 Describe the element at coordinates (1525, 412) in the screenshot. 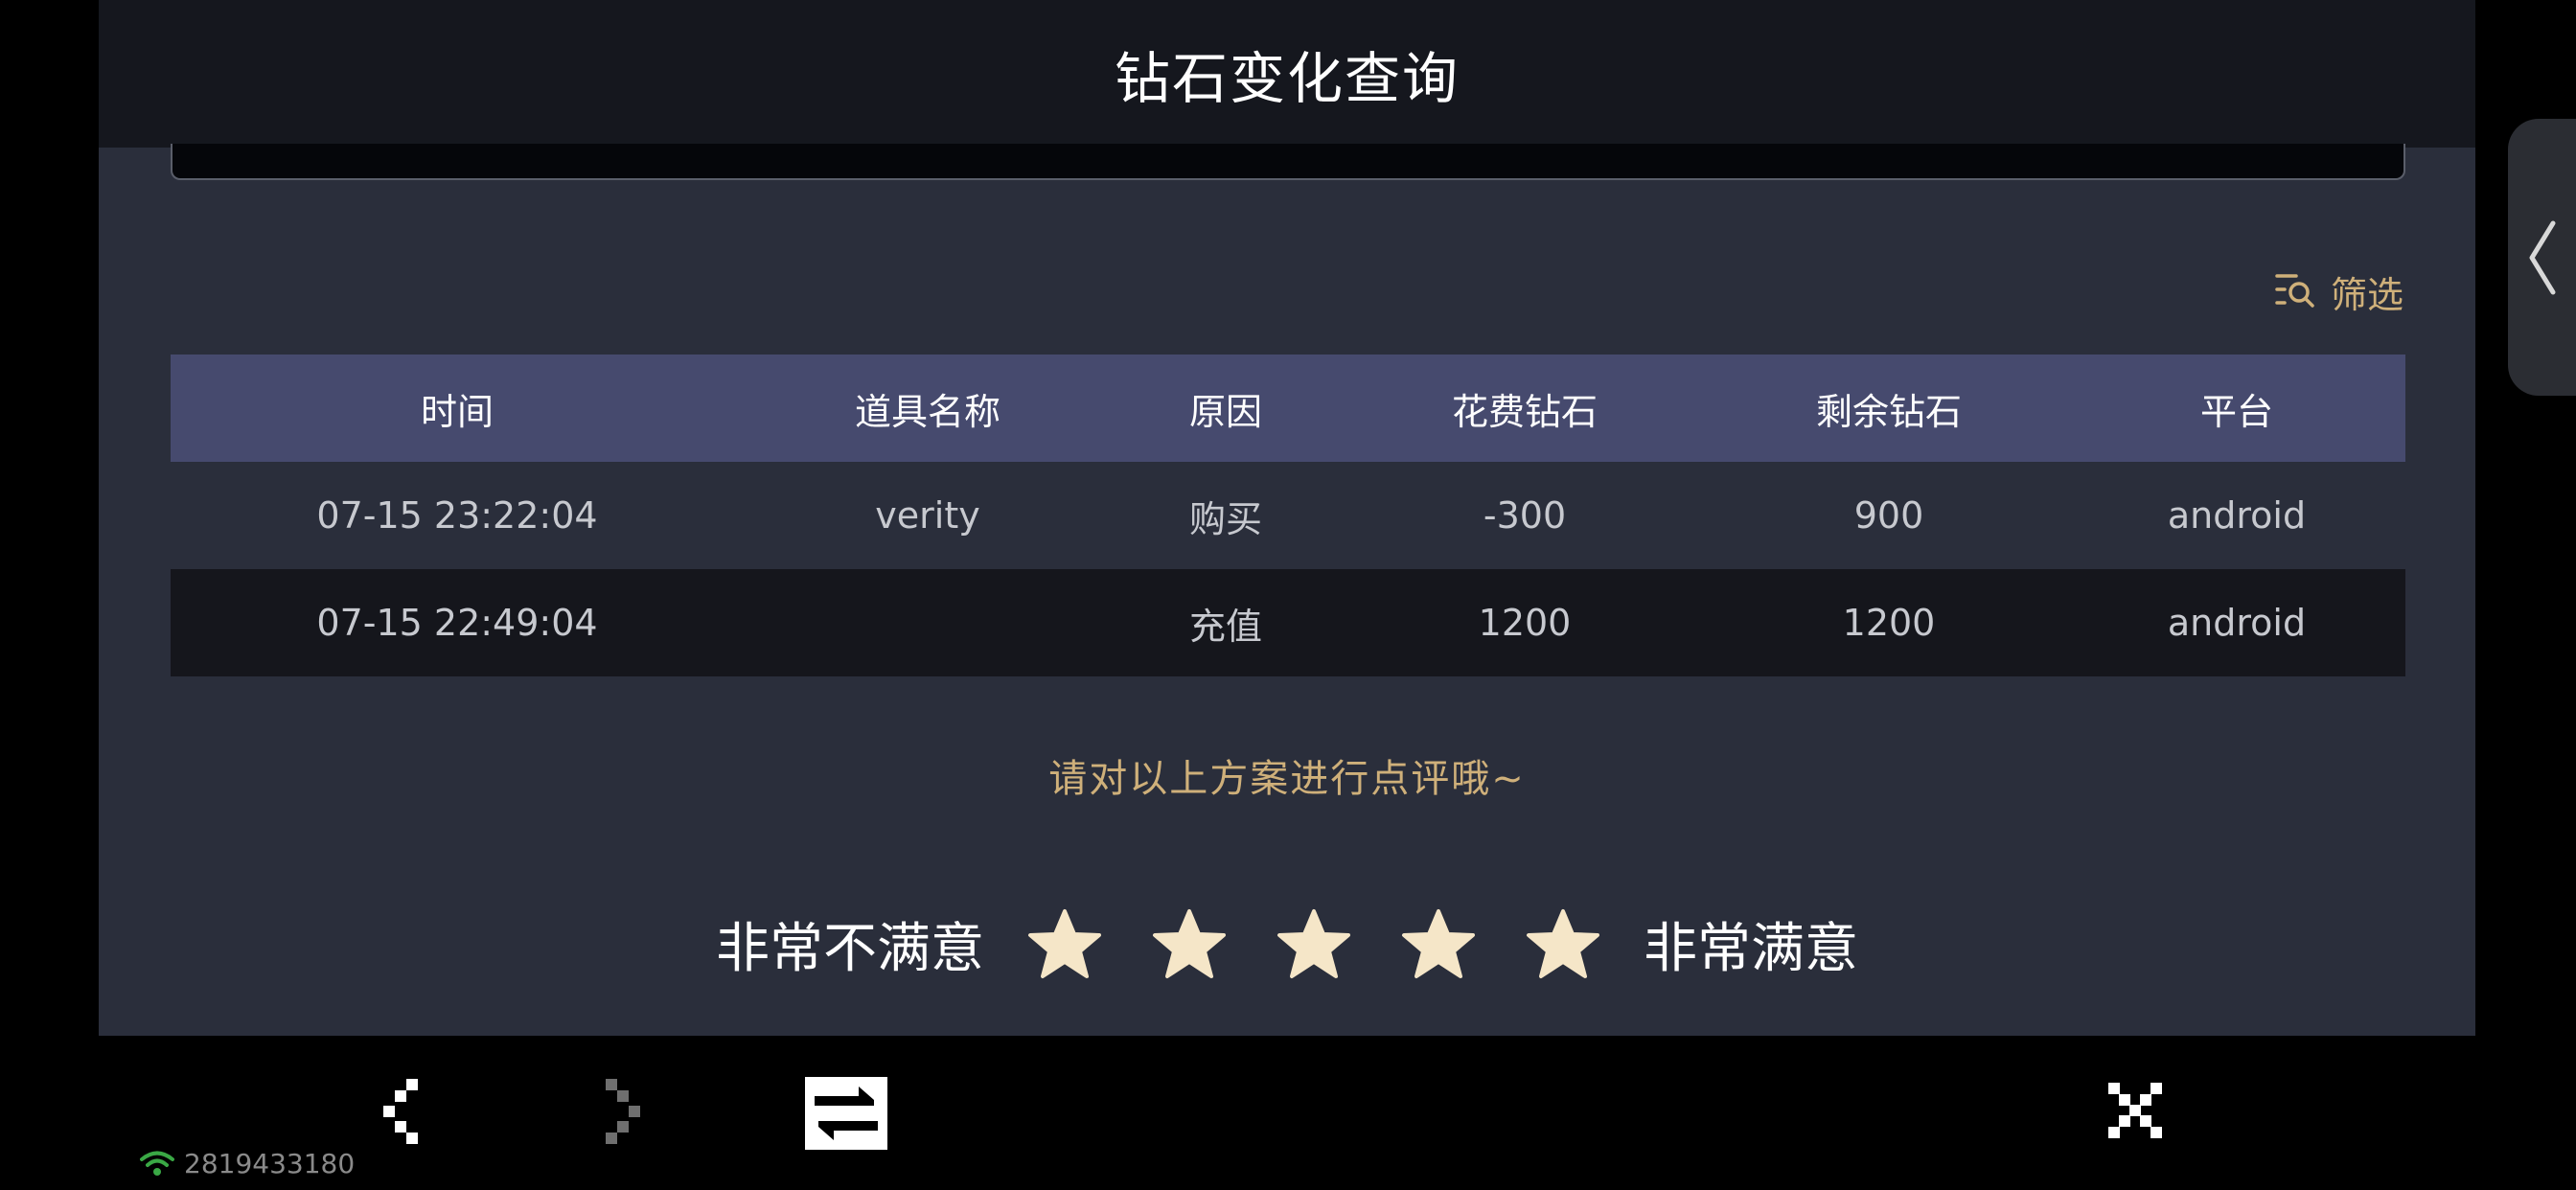

I see `column-header-spent-diamonds: 花费钻石` at that location.